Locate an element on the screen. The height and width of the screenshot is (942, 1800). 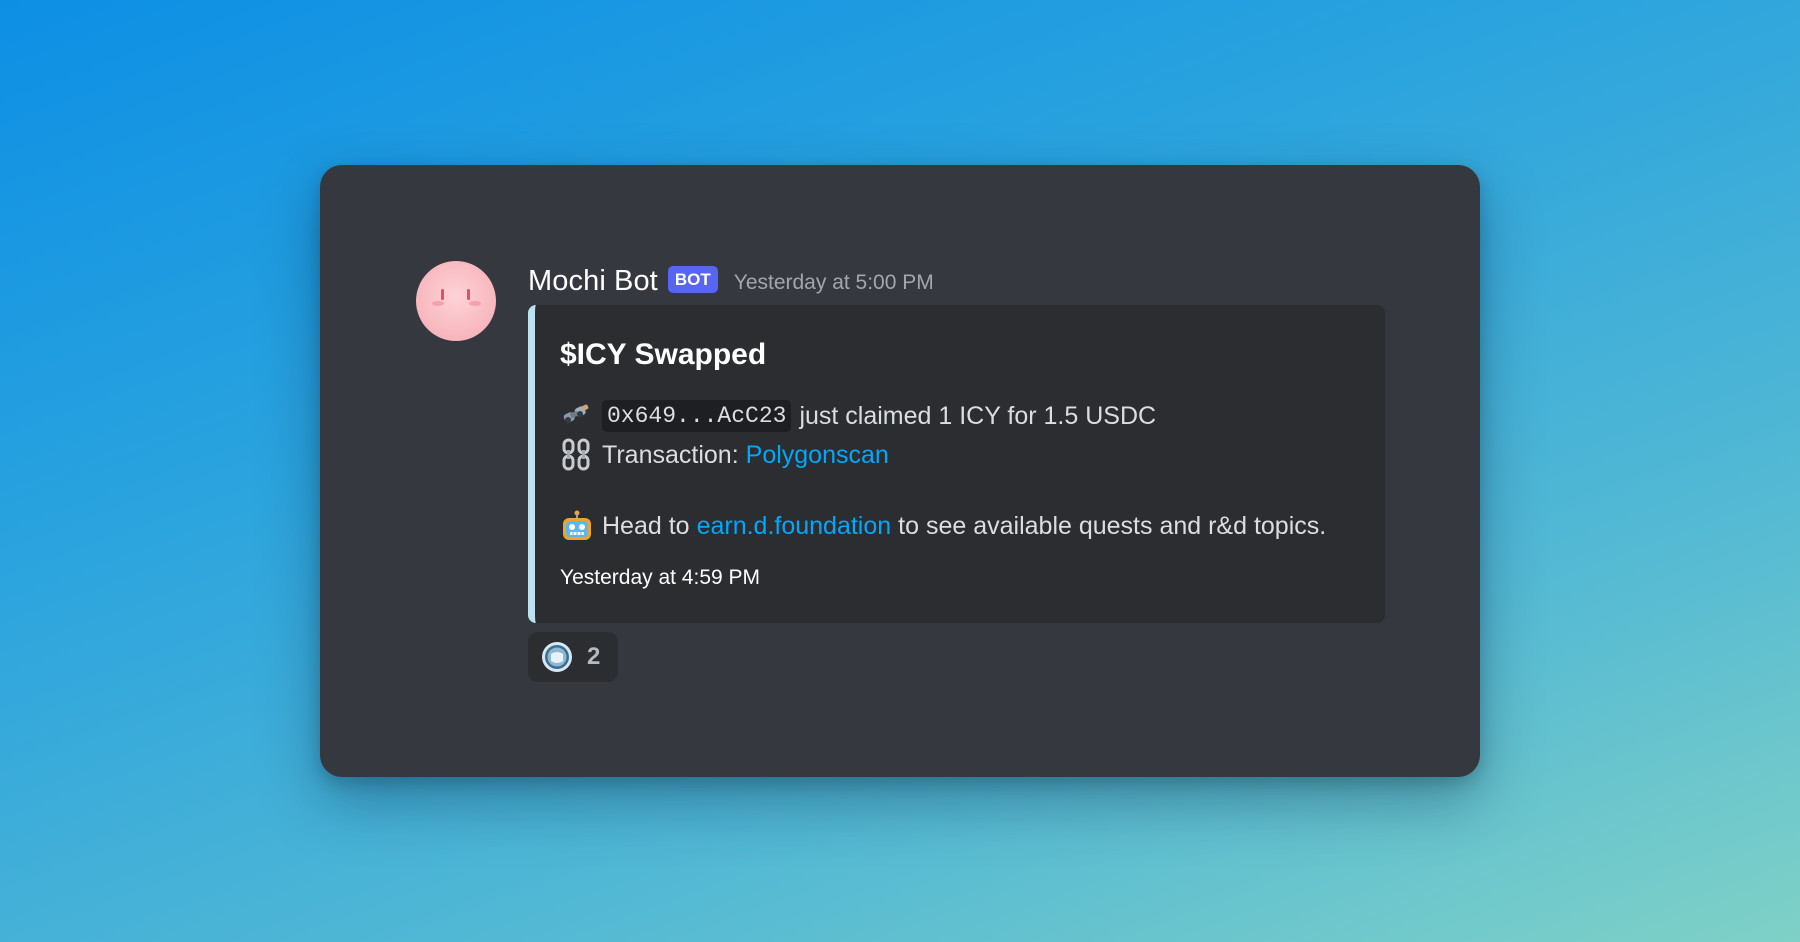
mochi-avatar-icon is located at coordinates (456, 301).